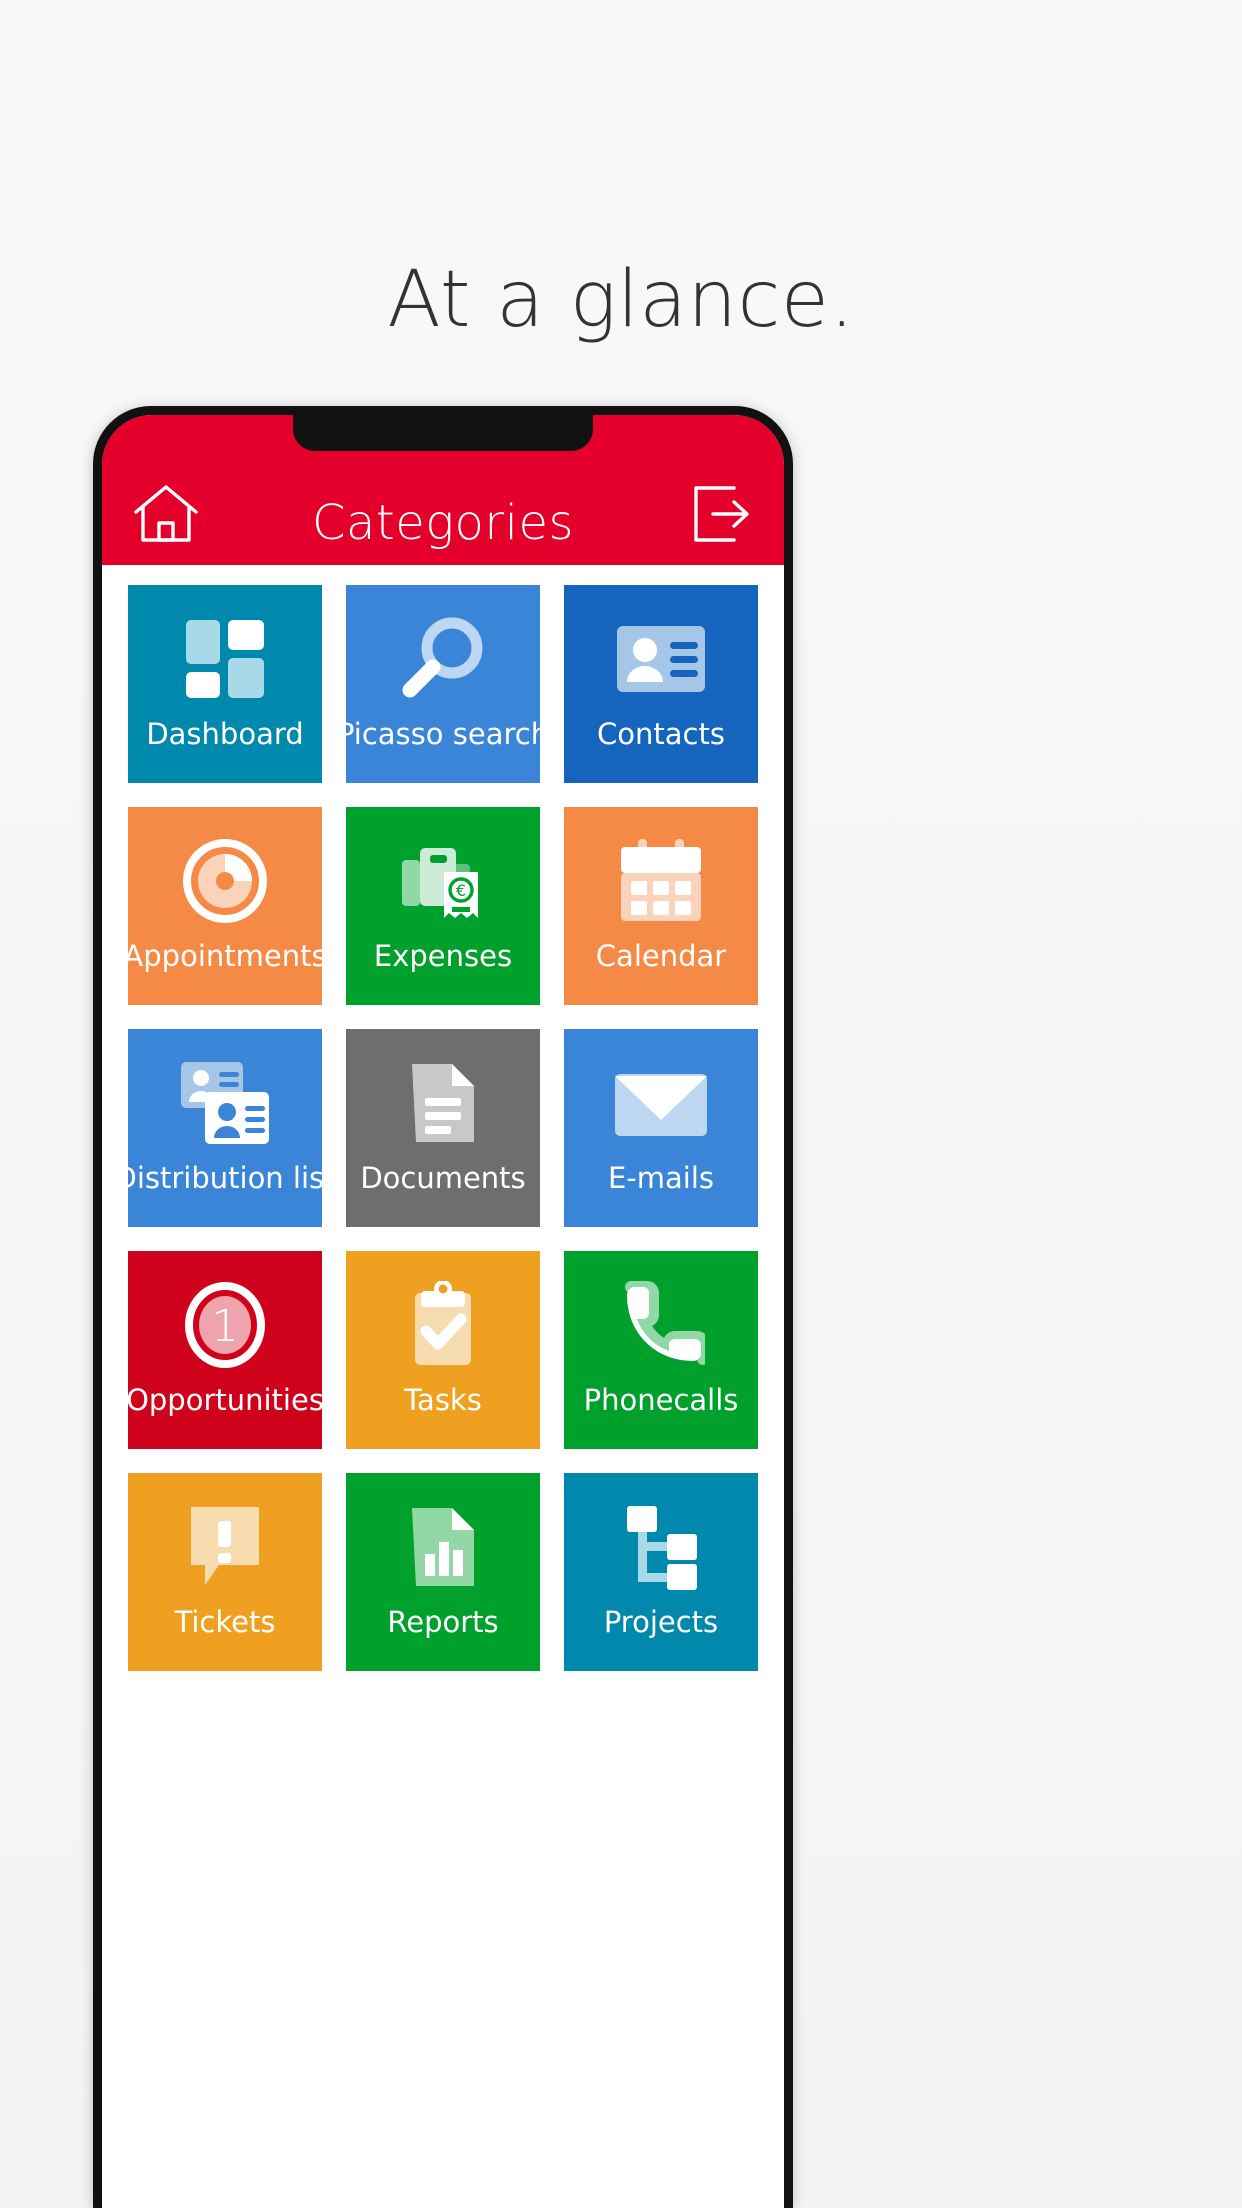 The width and height of the screenshot is (1242, 2208). I want to click on tile-label: Opportunities, so click(225, 1400).